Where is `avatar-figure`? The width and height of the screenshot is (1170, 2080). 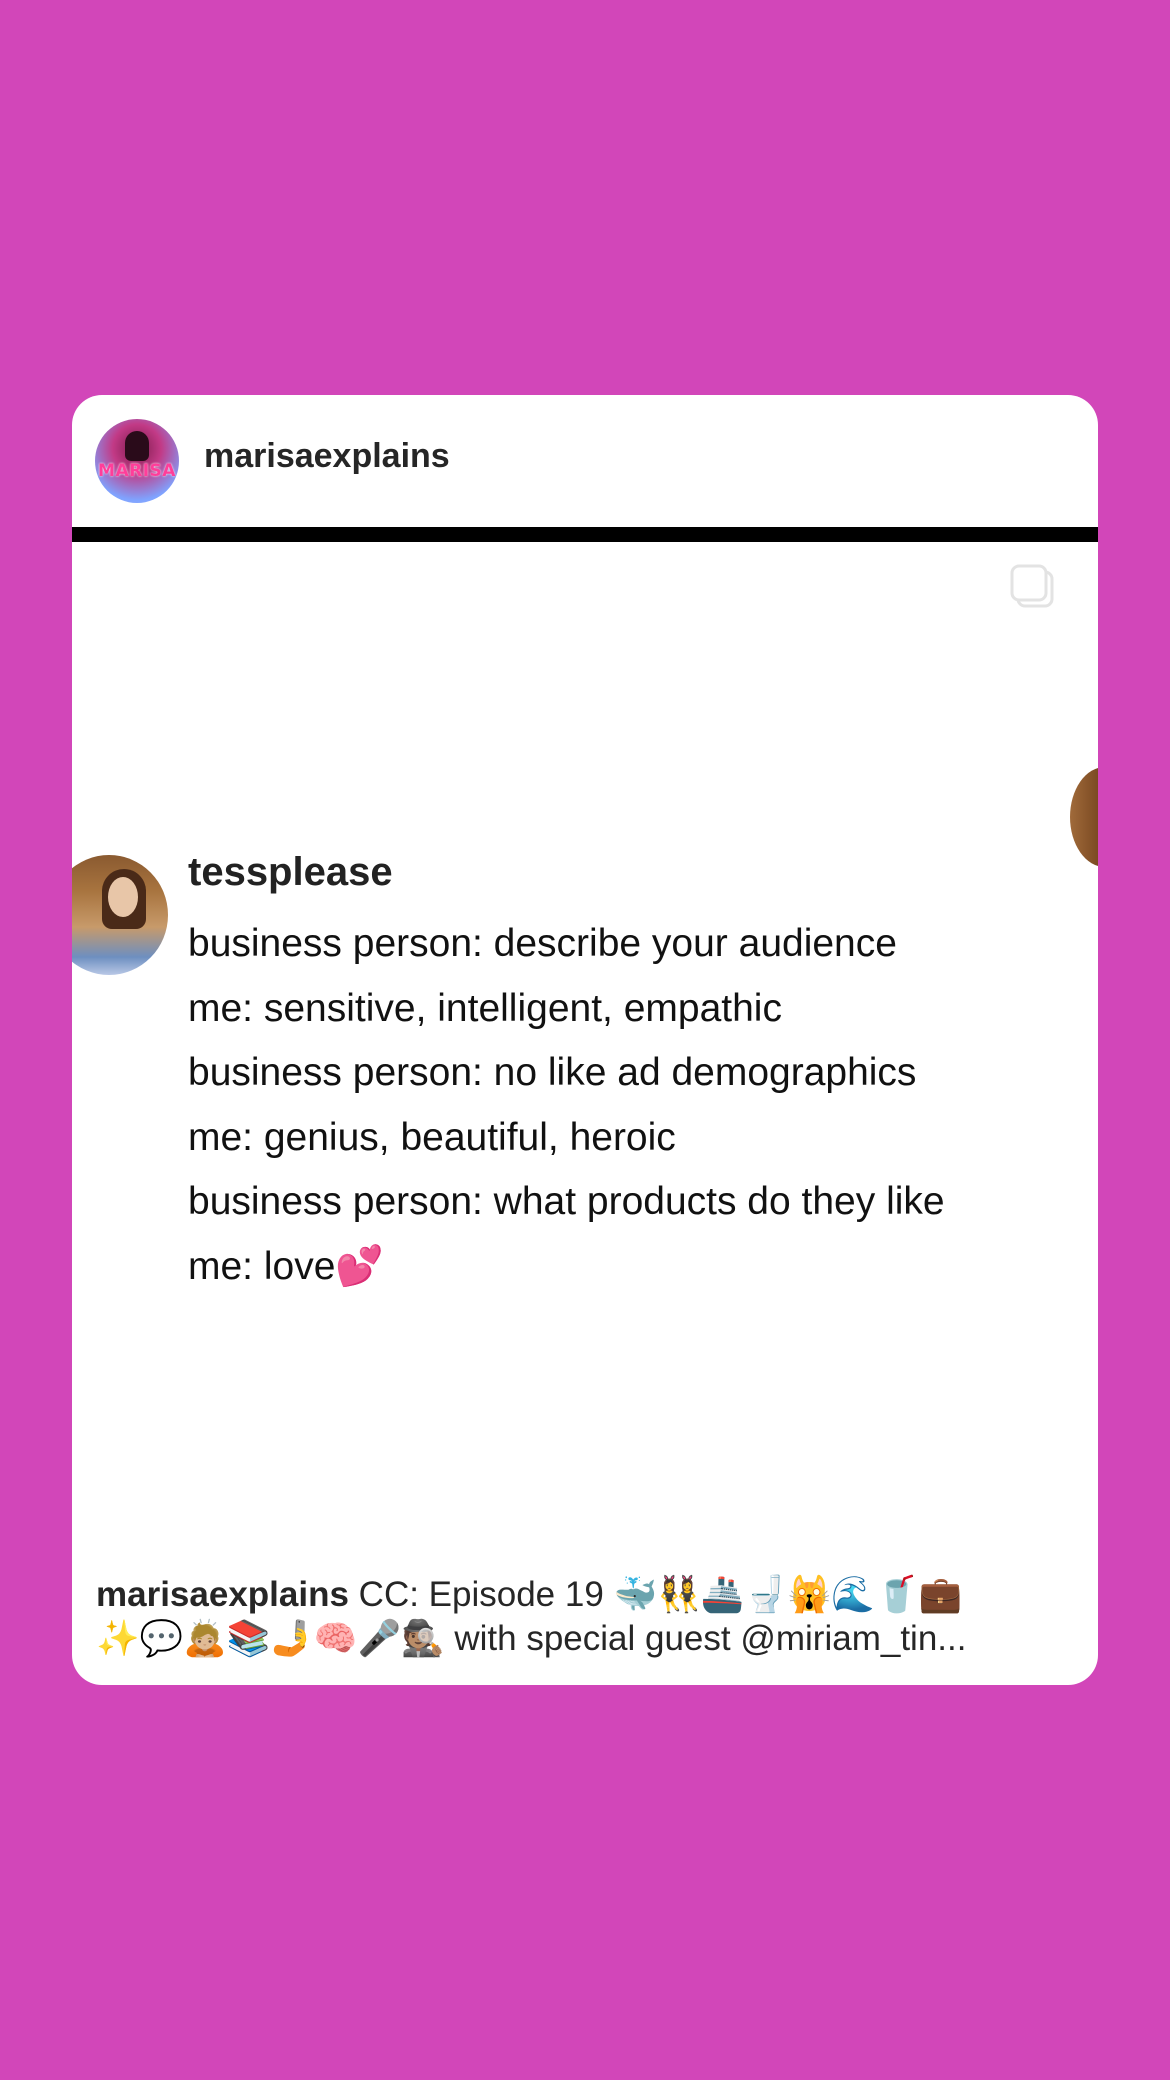
avatar-figure is located at coordinates (137, 446).